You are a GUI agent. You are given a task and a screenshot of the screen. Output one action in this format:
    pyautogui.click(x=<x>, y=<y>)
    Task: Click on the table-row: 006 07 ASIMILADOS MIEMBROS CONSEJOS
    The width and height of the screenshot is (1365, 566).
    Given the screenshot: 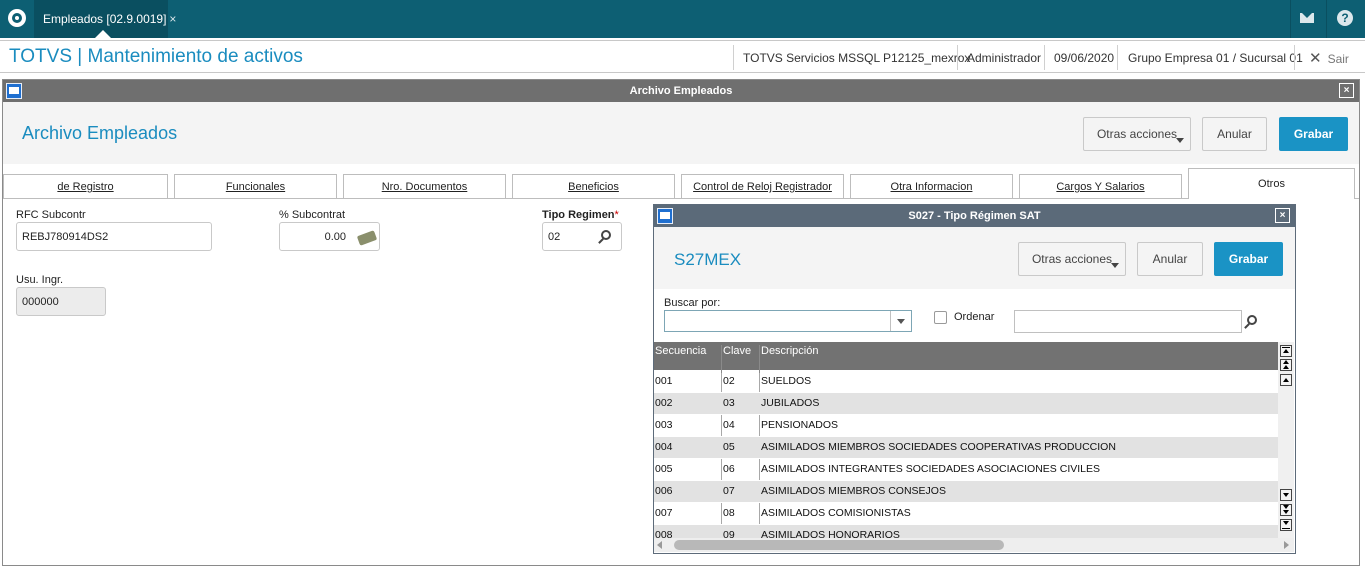 What is the action you would take?
    pyautogui.click(x=966, y=491)
    